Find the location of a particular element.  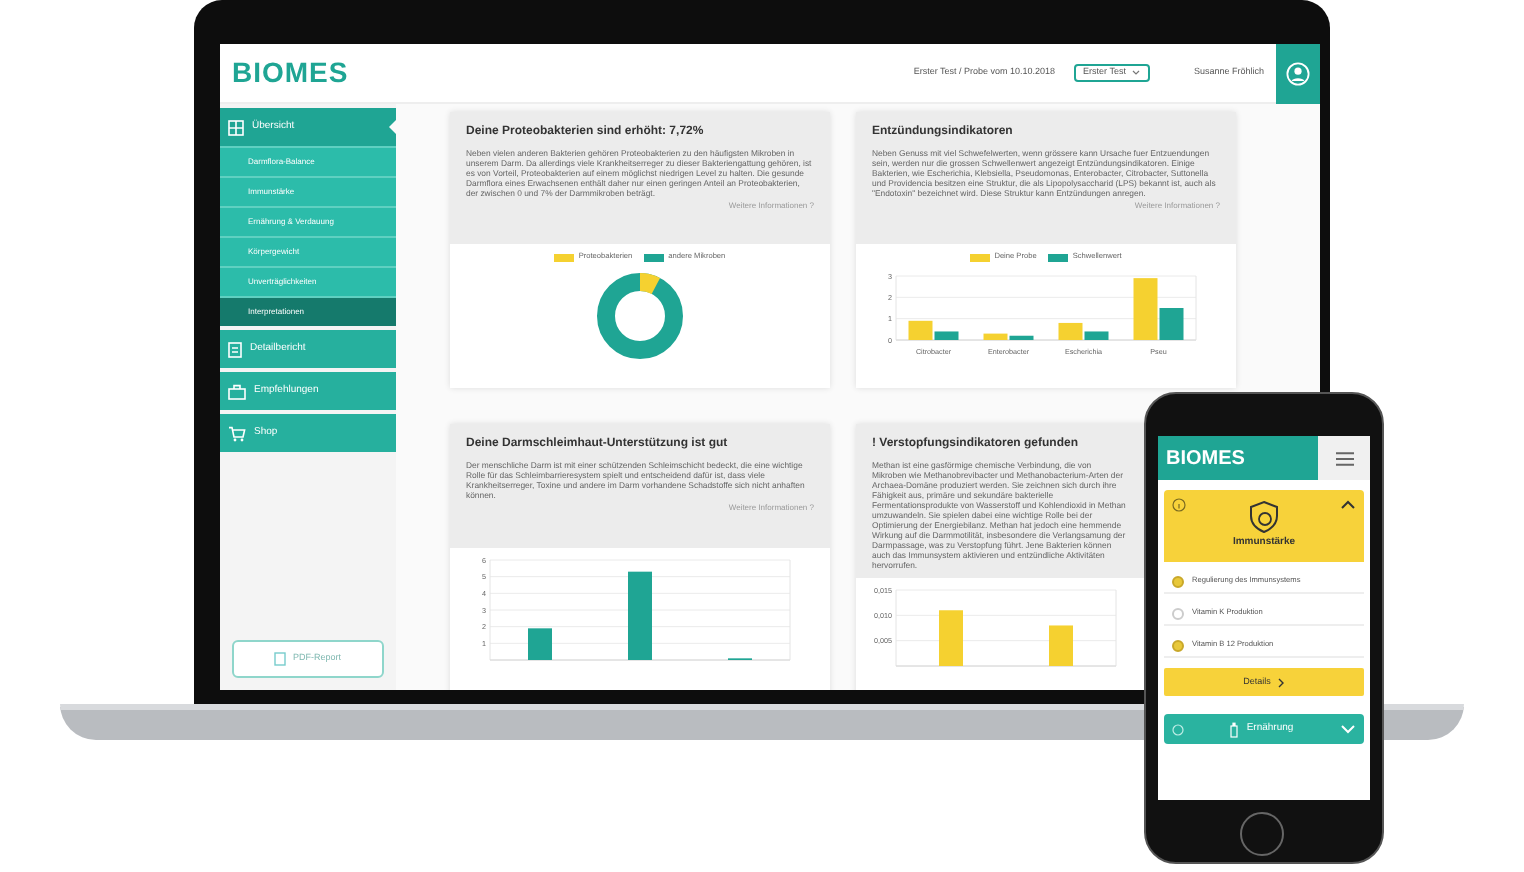

active-pointer-icon is located at coordinates (393, 127).